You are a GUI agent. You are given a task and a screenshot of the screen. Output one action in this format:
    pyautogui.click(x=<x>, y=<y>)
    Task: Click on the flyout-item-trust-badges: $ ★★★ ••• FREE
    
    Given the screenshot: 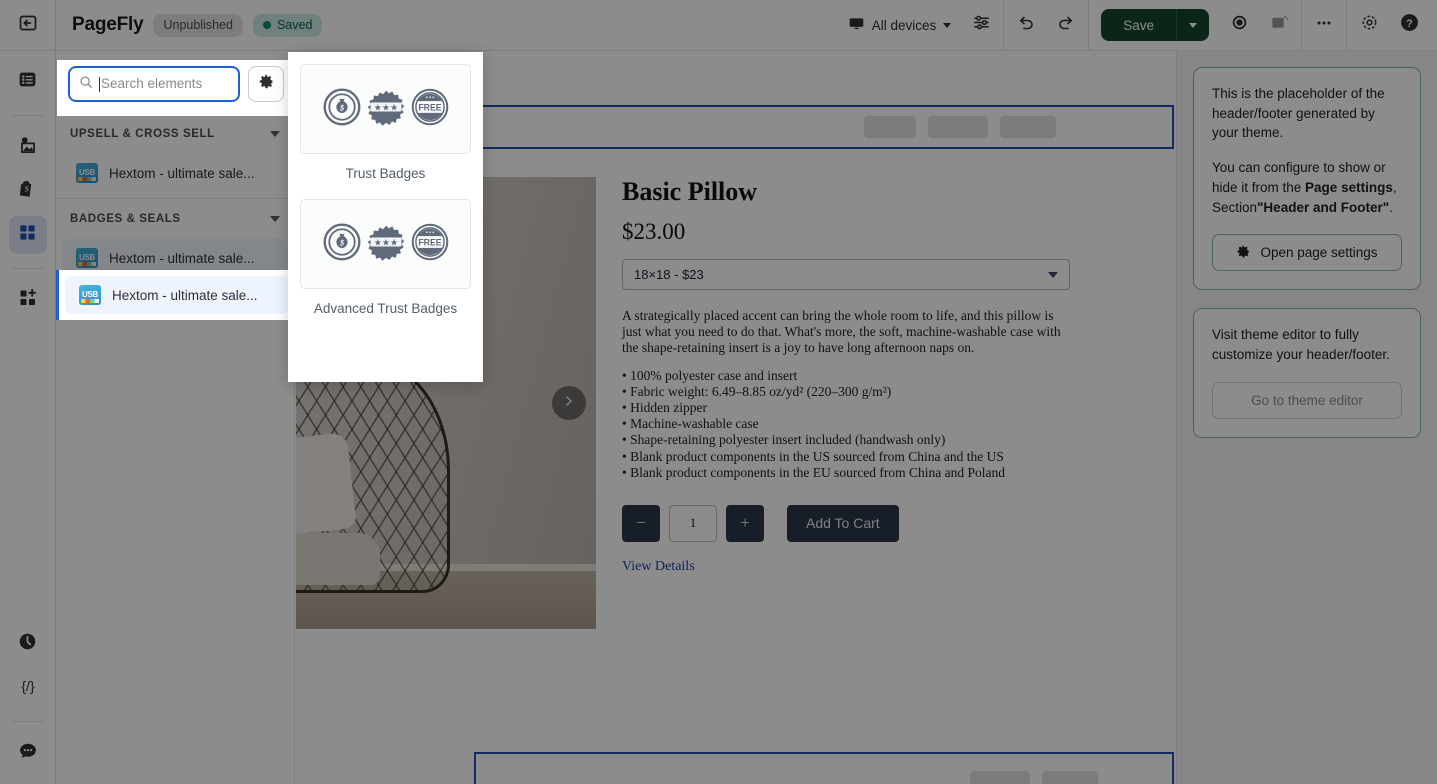 What is the action you would take?
    pyautogui.click(x=385, y=109)
    